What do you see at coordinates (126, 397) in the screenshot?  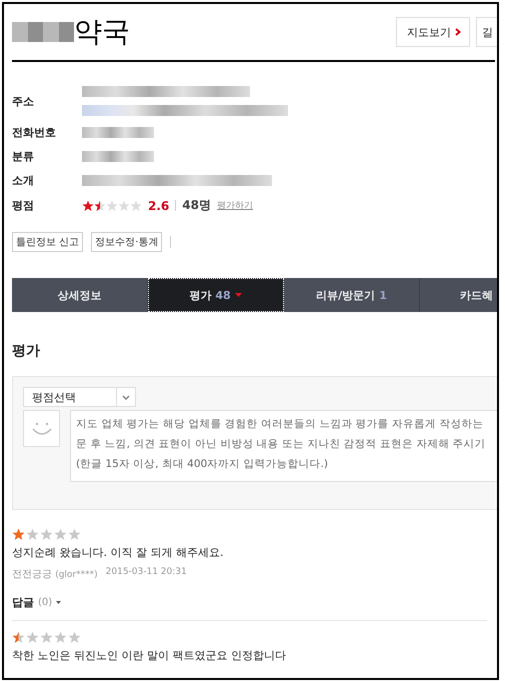 I see `chevron-down-icon` at bounding box center [126, 397].